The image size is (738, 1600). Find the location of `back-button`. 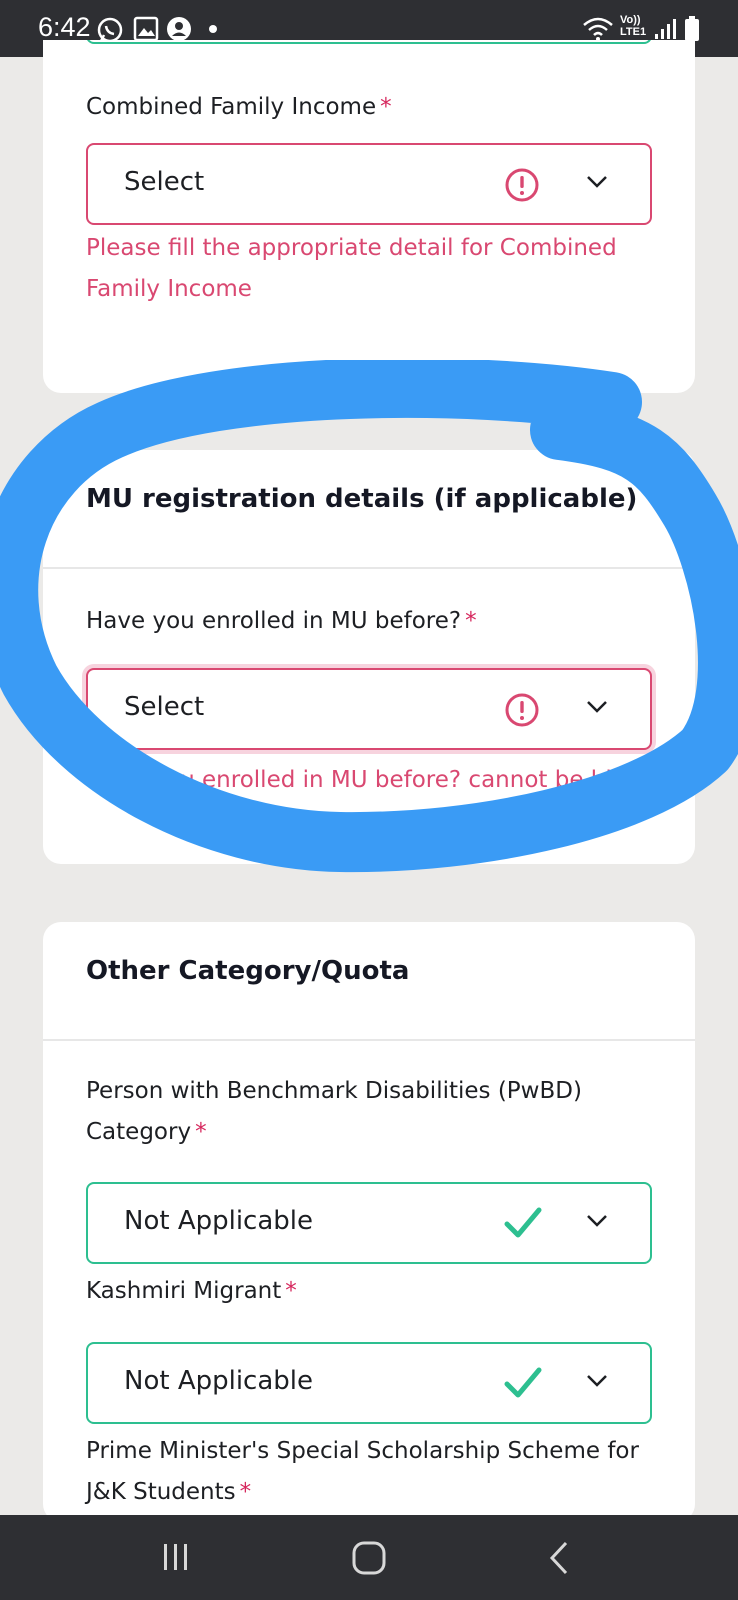

back-button is located at coordinates (562, 1557).